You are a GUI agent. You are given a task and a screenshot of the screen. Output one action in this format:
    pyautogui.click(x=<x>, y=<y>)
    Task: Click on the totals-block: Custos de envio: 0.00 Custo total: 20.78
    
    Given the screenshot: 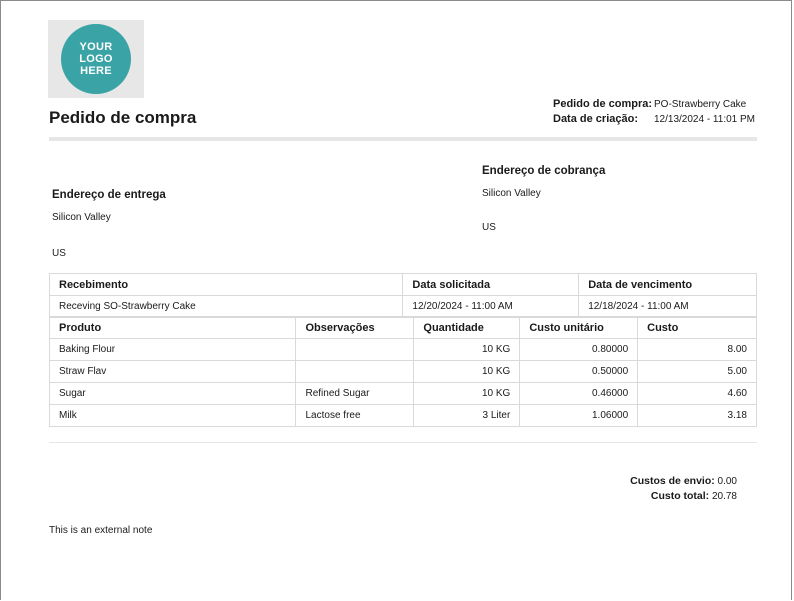 What is the action you would take?
    pyautogui.click(x=683, y=490)
    